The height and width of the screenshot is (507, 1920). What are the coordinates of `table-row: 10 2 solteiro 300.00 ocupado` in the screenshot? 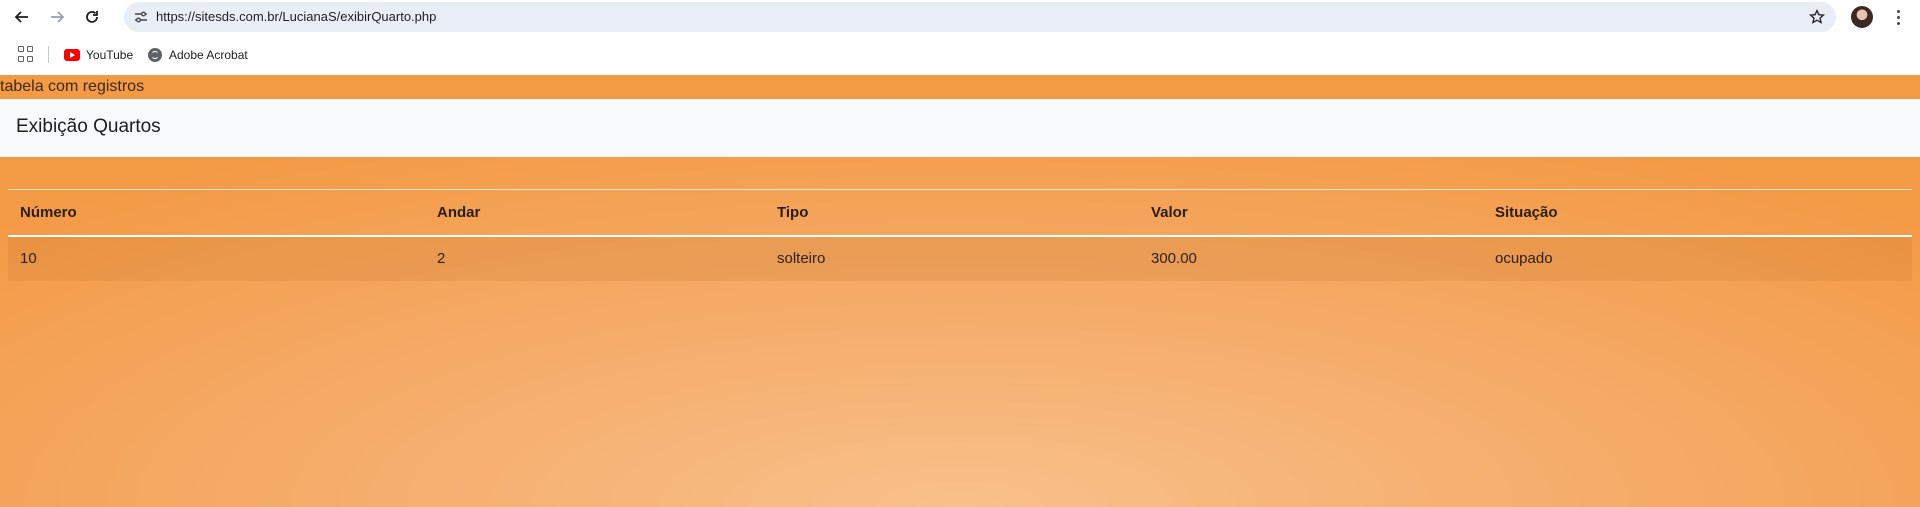 It's located at (960, 258).